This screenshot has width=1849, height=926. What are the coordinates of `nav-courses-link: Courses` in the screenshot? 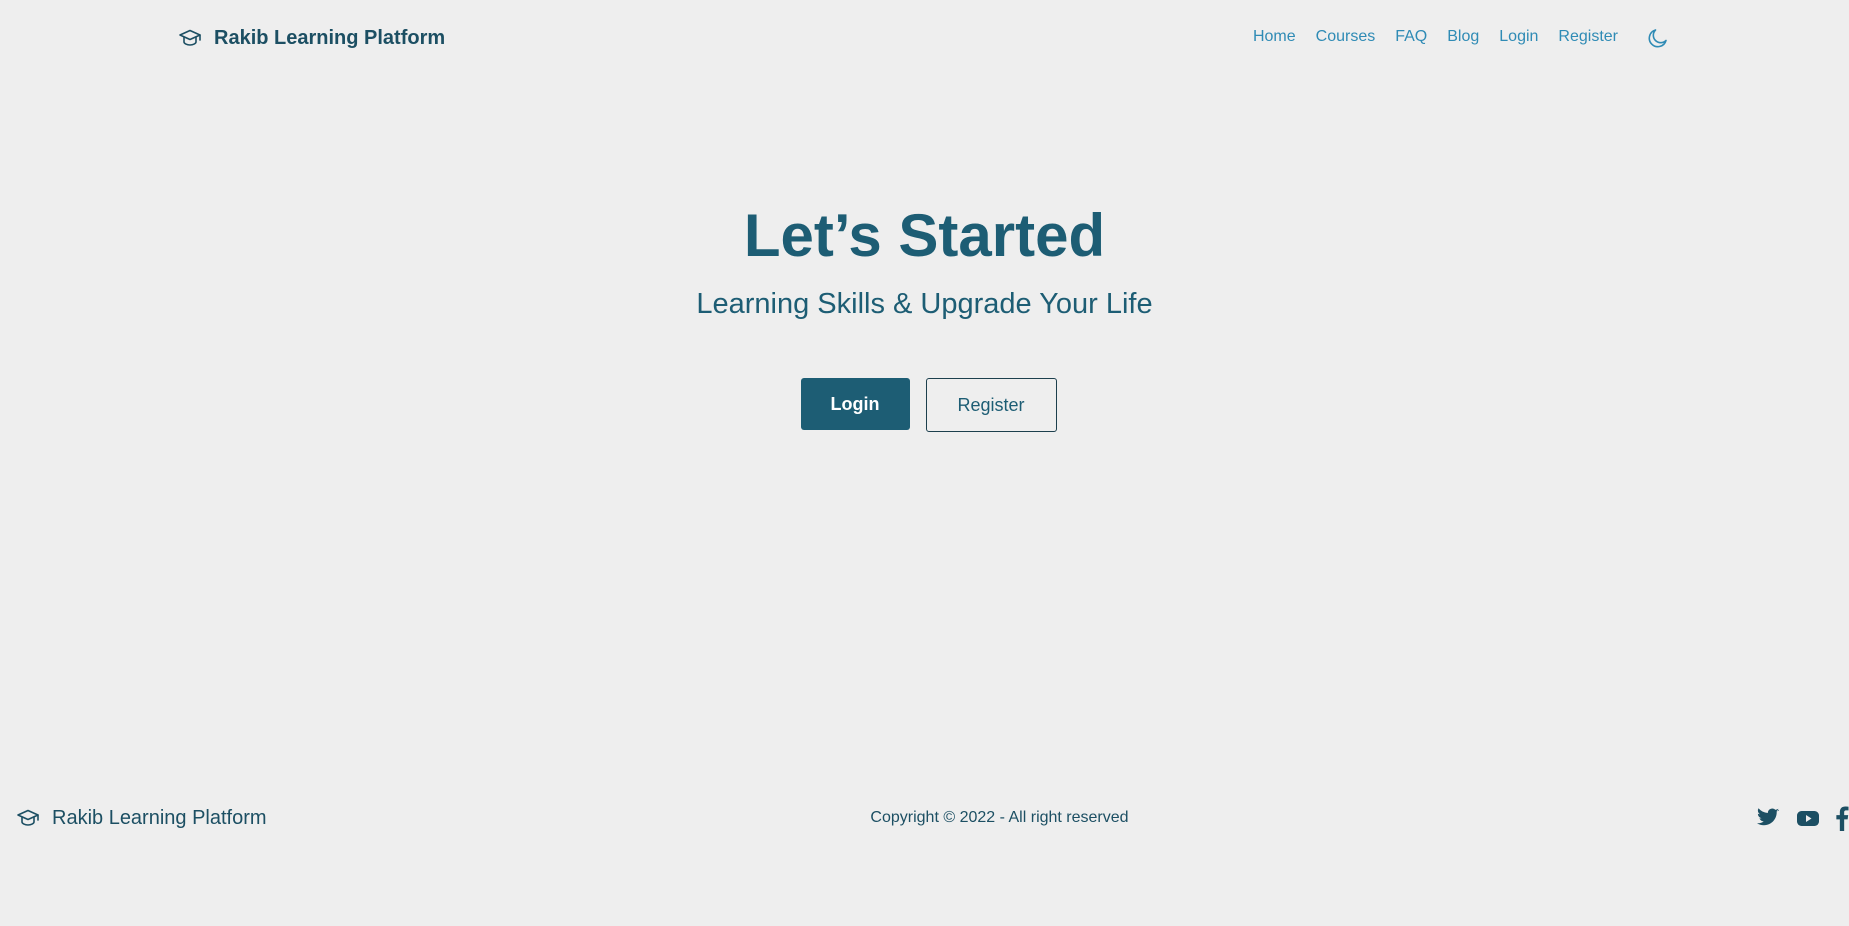 It's located at (1346, 37).